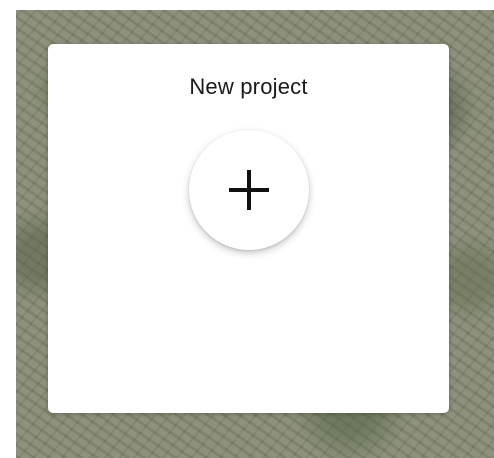  I want to click on plus-icon, so click(249, 190).